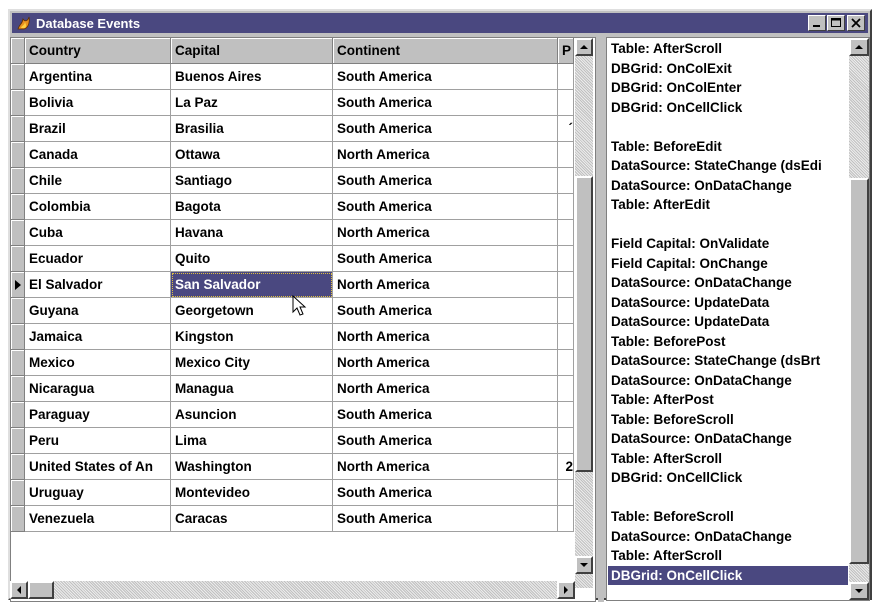  I want to click on log-vertical-scrollbar, so click(859, 319).